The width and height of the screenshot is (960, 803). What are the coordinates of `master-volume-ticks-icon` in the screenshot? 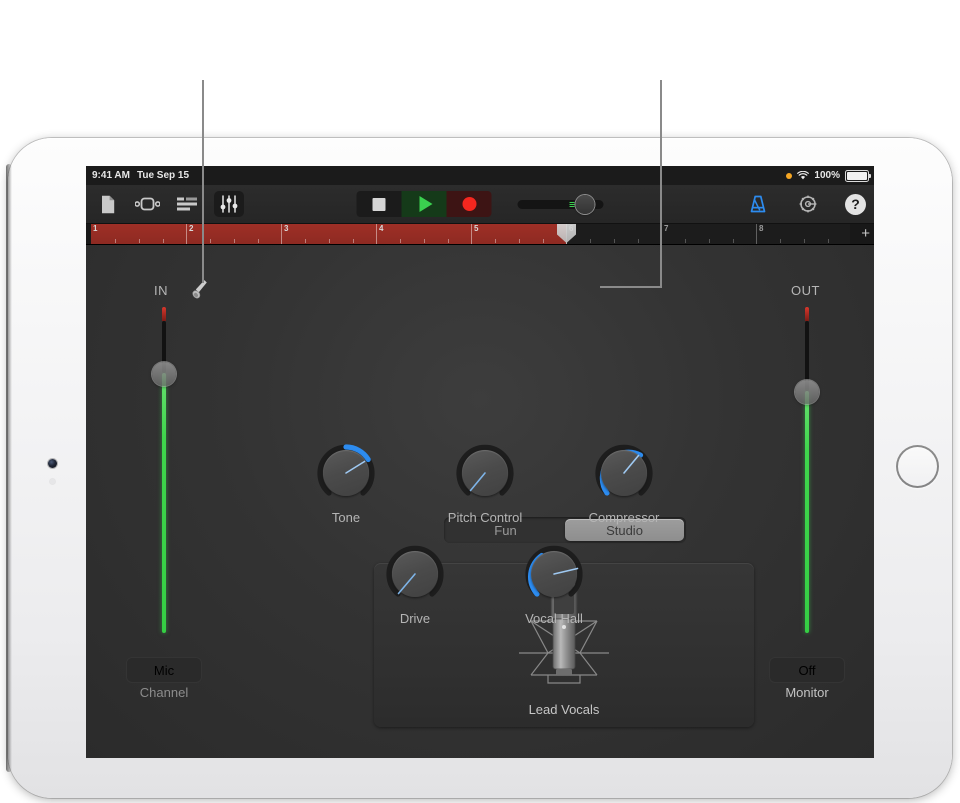 It's located at (572, 204).